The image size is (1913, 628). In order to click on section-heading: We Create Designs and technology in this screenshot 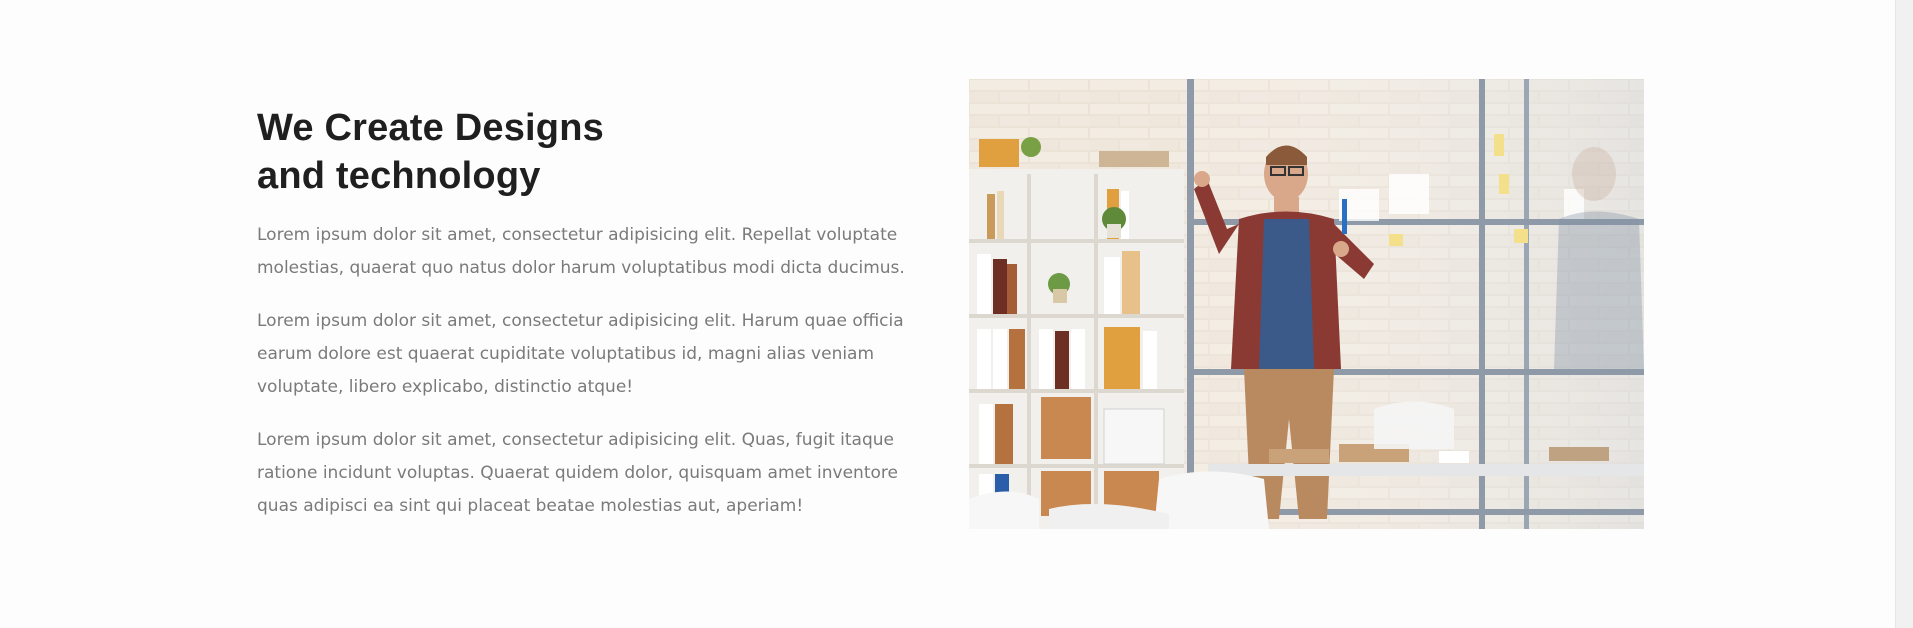, I will do `click(597, 152)`.